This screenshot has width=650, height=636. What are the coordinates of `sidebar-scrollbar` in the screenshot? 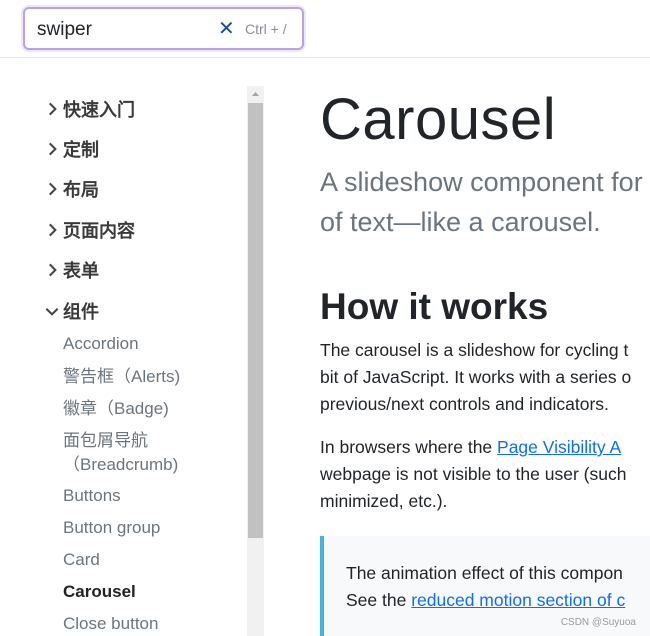 It's located at (255, 361).